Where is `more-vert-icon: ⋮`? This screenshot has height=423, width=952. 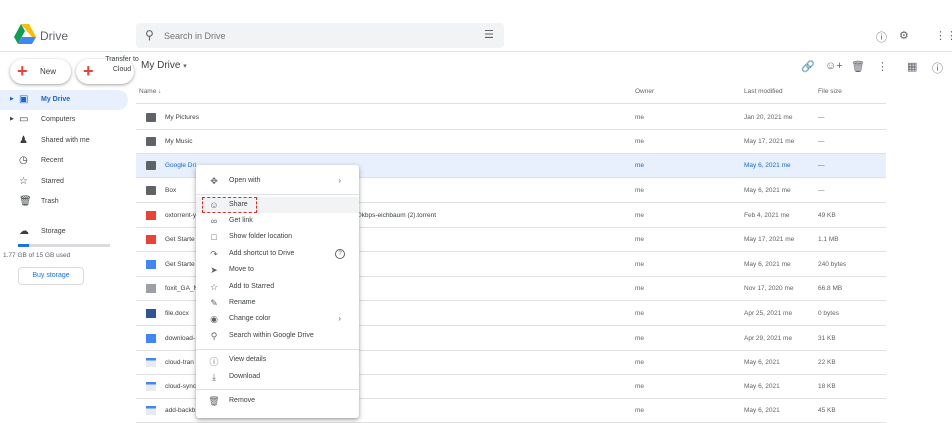
more-vert-icon: ⋮ is located at coordinates (882, 66).